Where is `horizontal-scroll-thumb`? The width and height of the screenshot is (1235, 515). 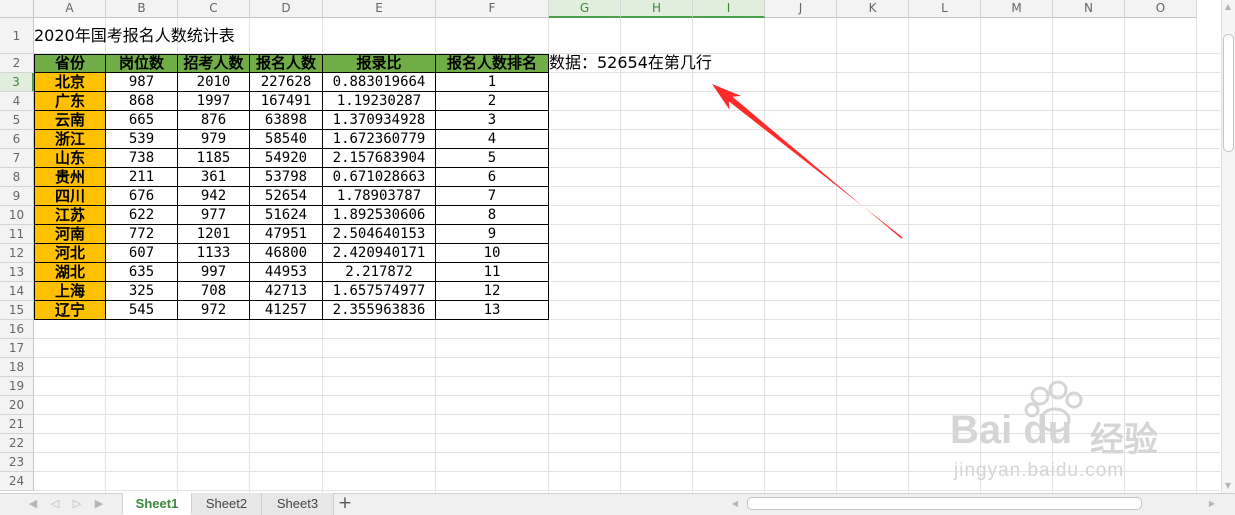
horizontal-scroll-thumb is located at coordinates (944, 503).